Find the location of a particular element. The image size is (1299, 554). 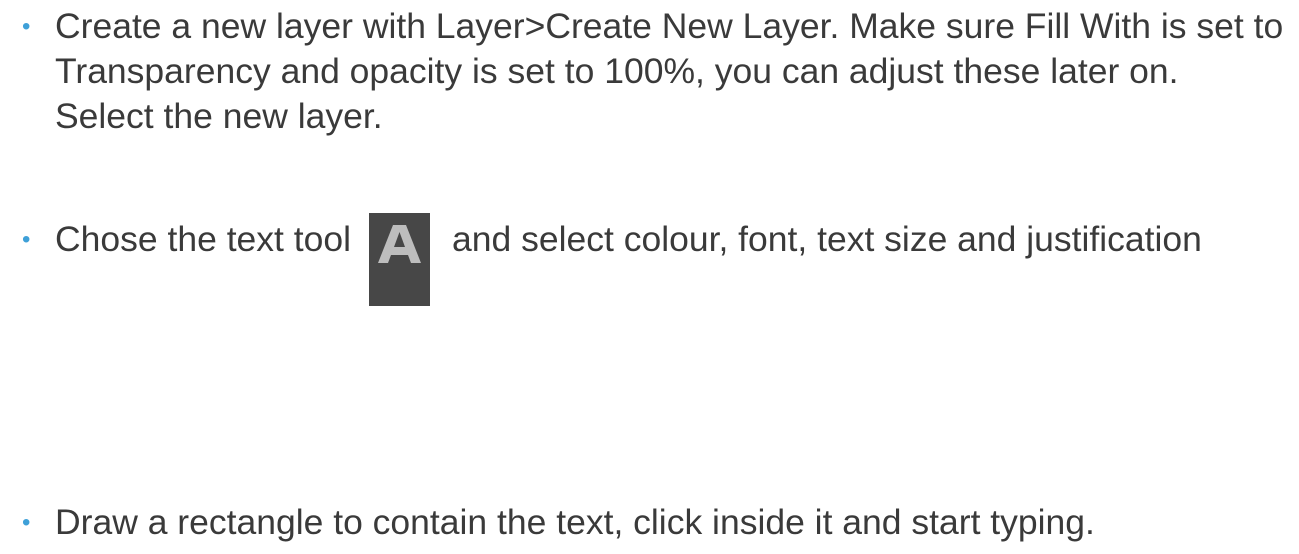

bullet-text-before-icon: Chose the text tool is located at coordinates (203, 239).